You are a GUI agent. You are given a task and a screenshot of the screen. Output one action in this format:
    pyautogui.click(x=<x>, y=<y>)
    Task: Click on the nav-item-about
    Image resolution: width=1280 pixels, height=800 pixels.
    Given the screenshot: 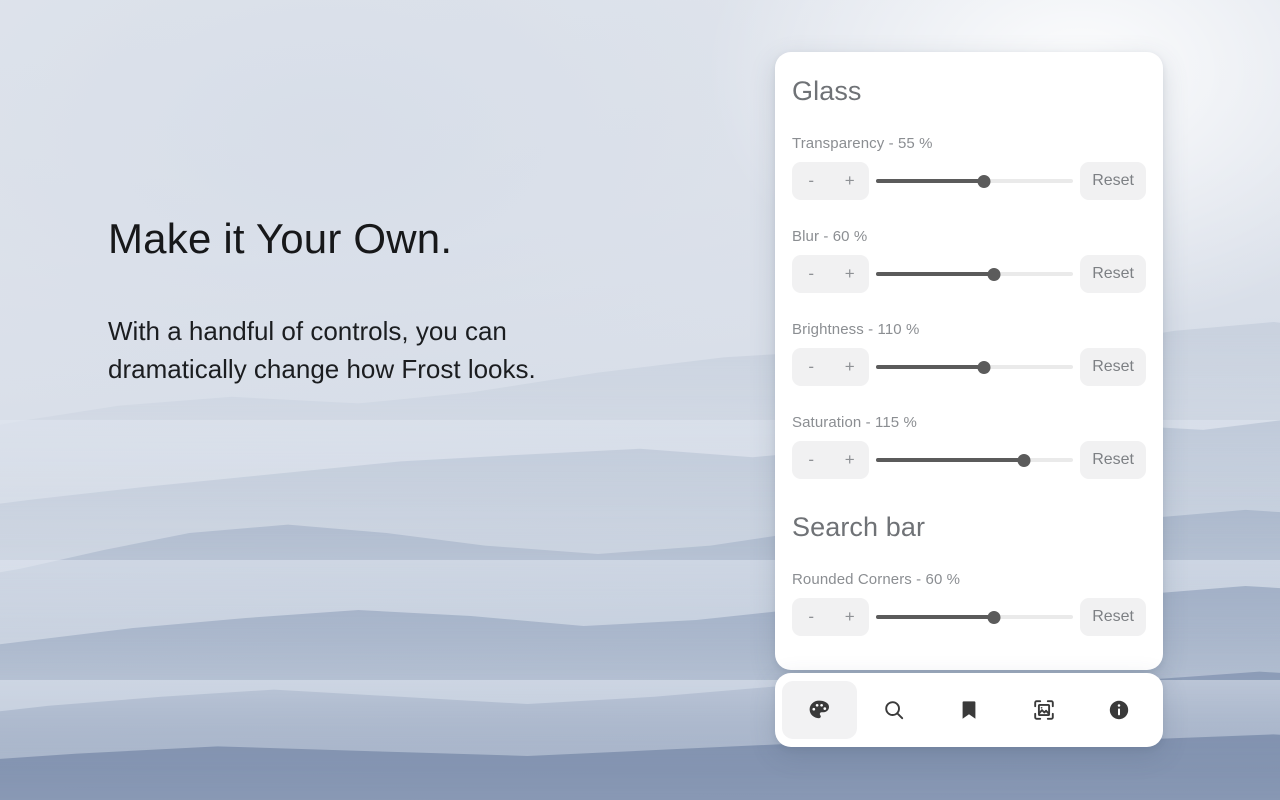 What is the action you would take?
    pyautogui.click(x=1118, y=710)
    